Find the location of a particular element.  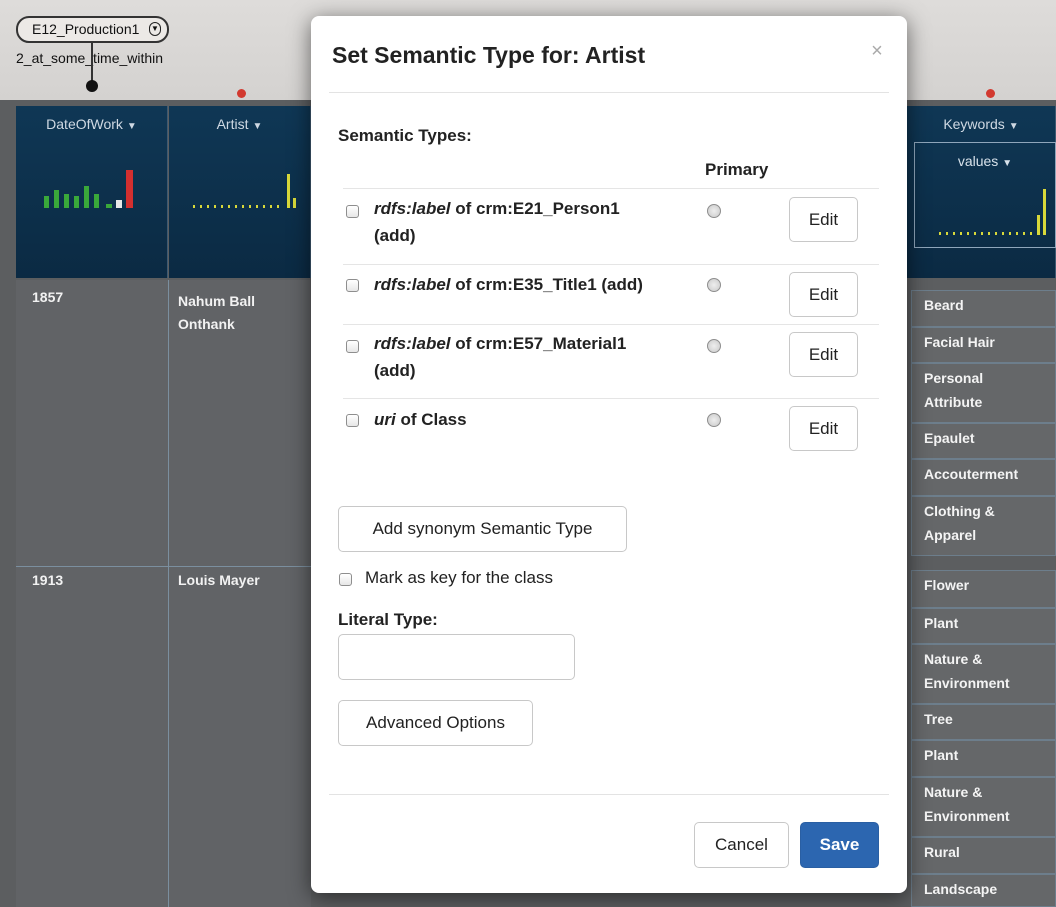

keyword-cell: Rural is located at coordinates (983, 855).